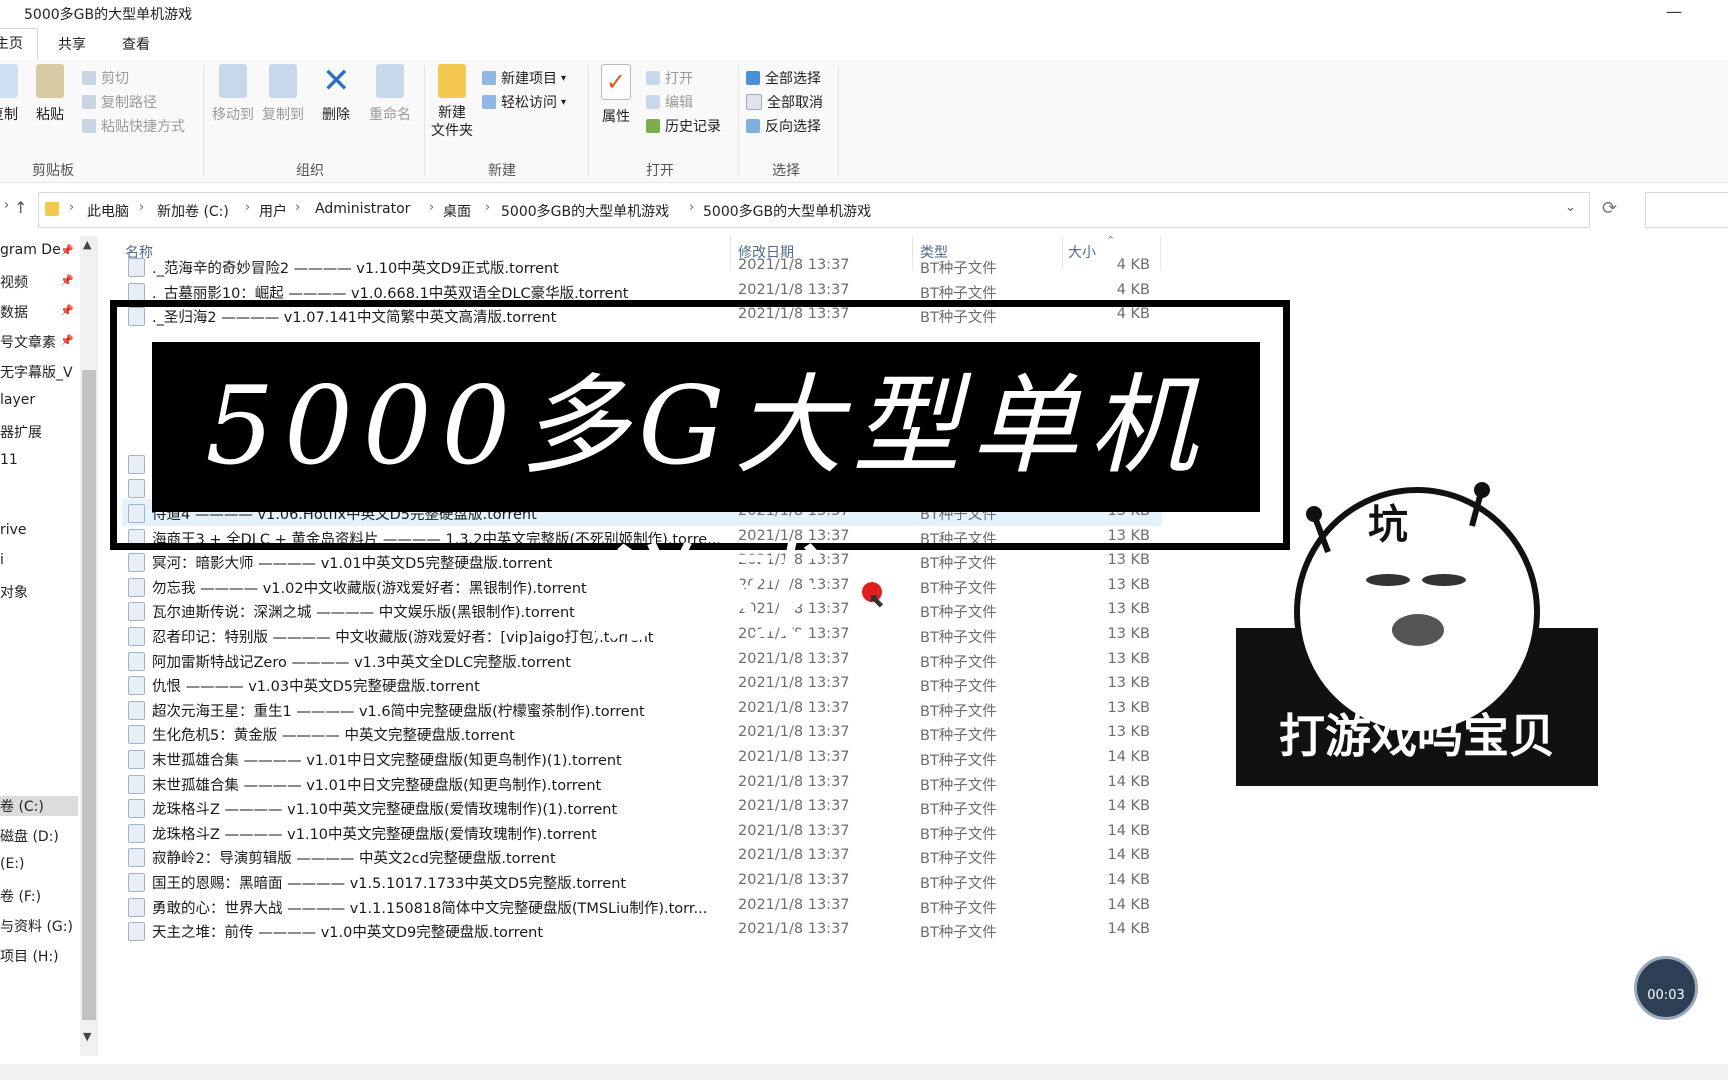 Image resolution: width=1728 pixels, height=1080 pixels. I want to click on breadcrumb-item: Administrator, so click(362, 209).